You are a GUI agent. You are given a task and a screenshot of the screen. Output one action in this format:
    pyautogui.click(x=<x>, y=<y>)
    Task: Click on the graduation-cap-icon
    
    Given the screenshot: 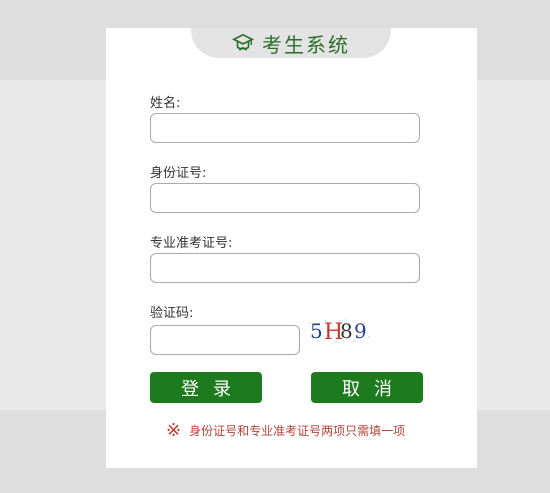 What is the action you would take?
    pyautogui.click(x=243, y=42)
    